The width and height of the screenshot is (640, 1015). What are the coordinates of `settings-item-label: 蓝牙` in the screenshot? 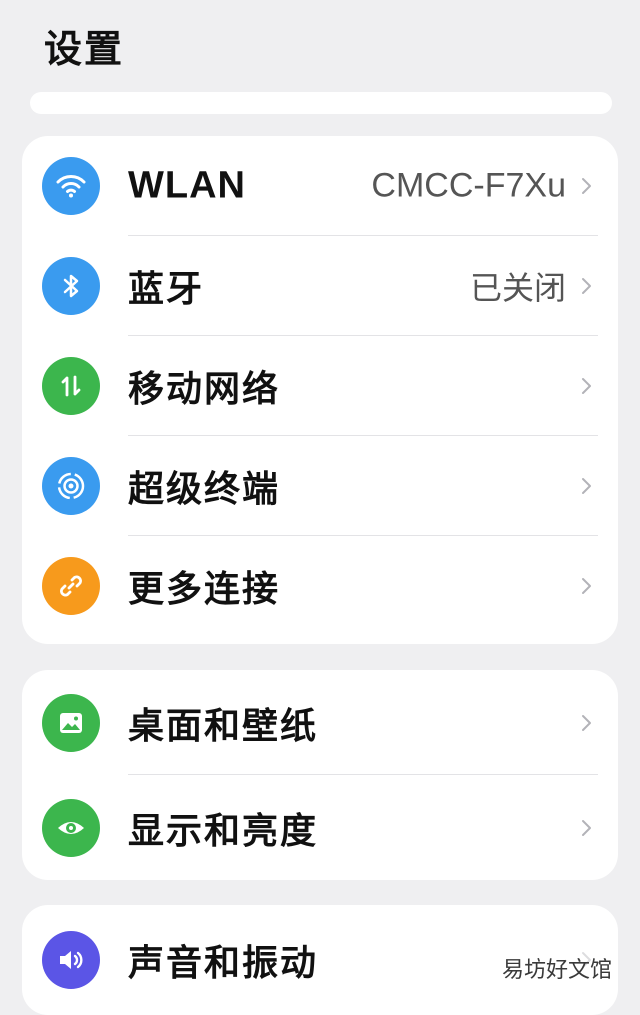 It's located at (166, 289).